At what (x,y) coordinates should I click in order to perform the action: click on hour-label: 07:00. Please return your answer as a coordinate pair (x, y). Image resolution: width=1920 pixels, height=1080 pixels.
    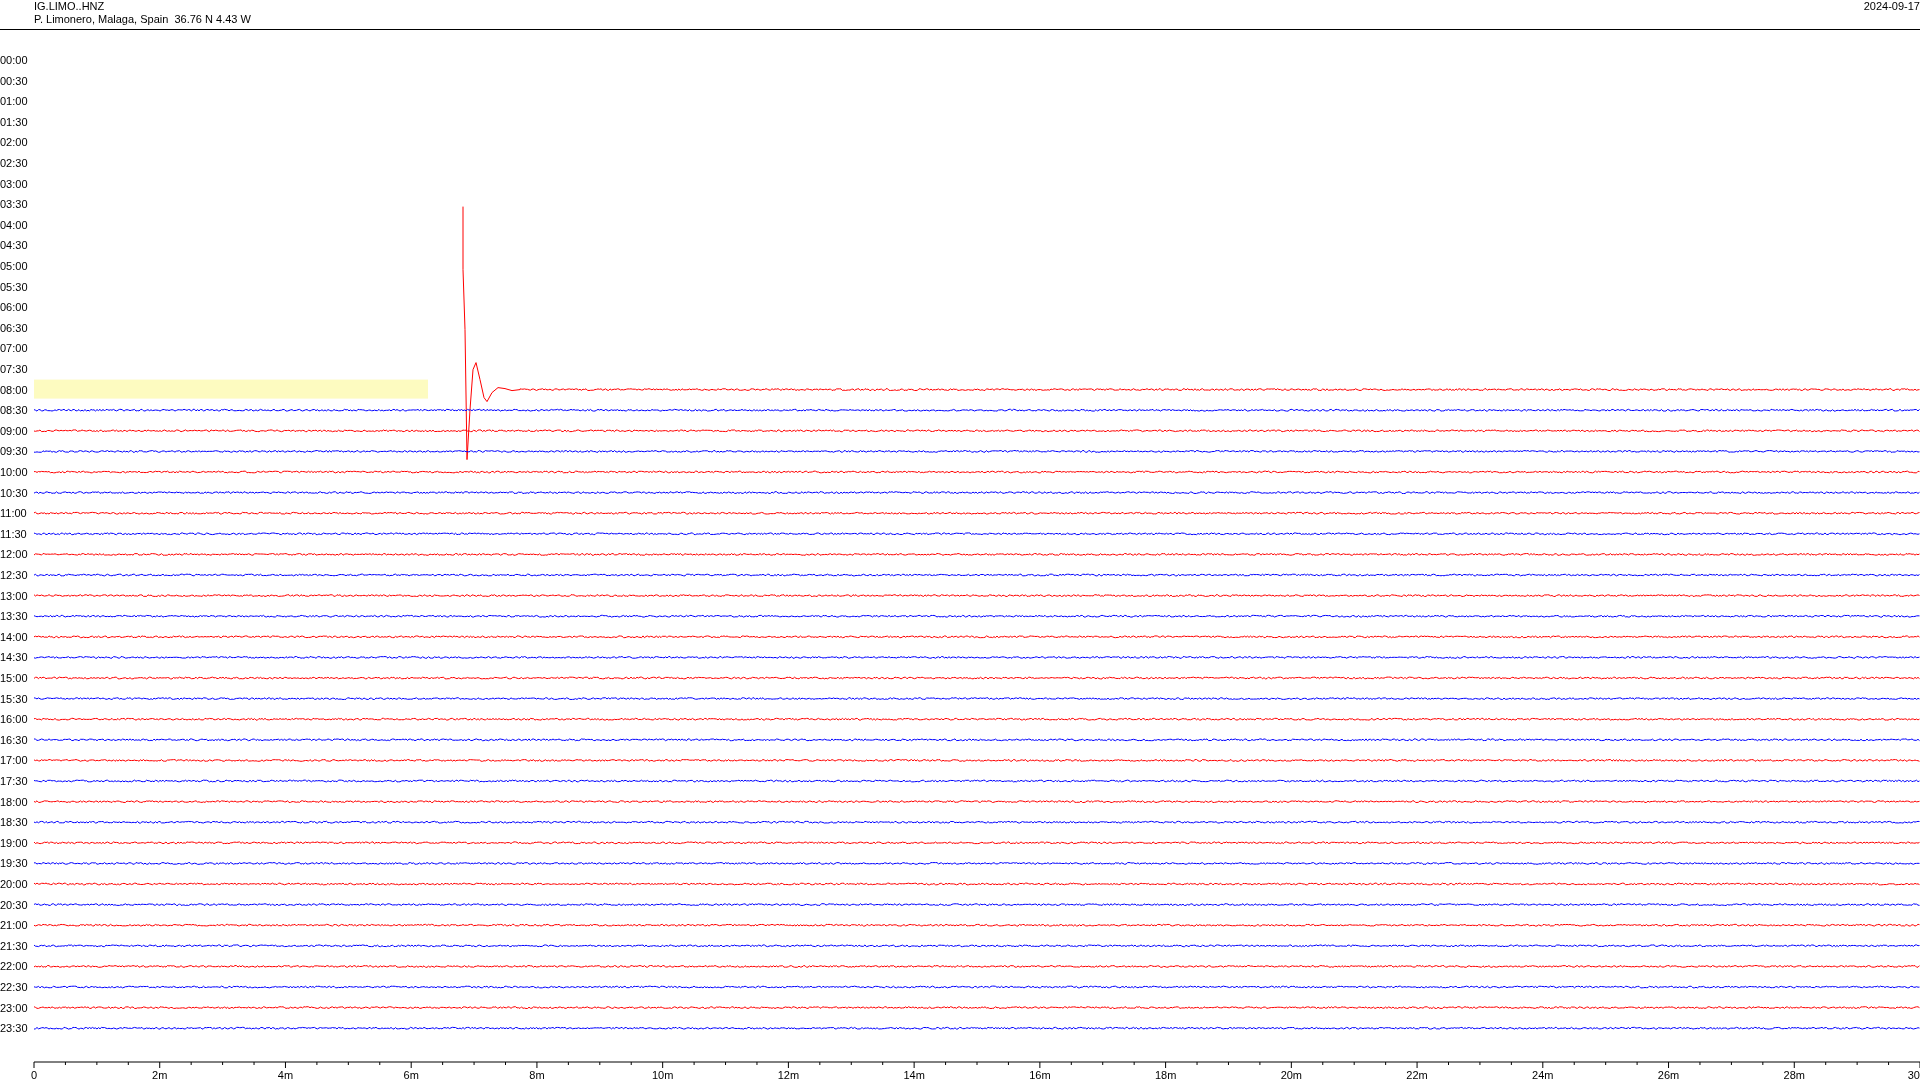
    Looking at the image, I should click on (14, 348).